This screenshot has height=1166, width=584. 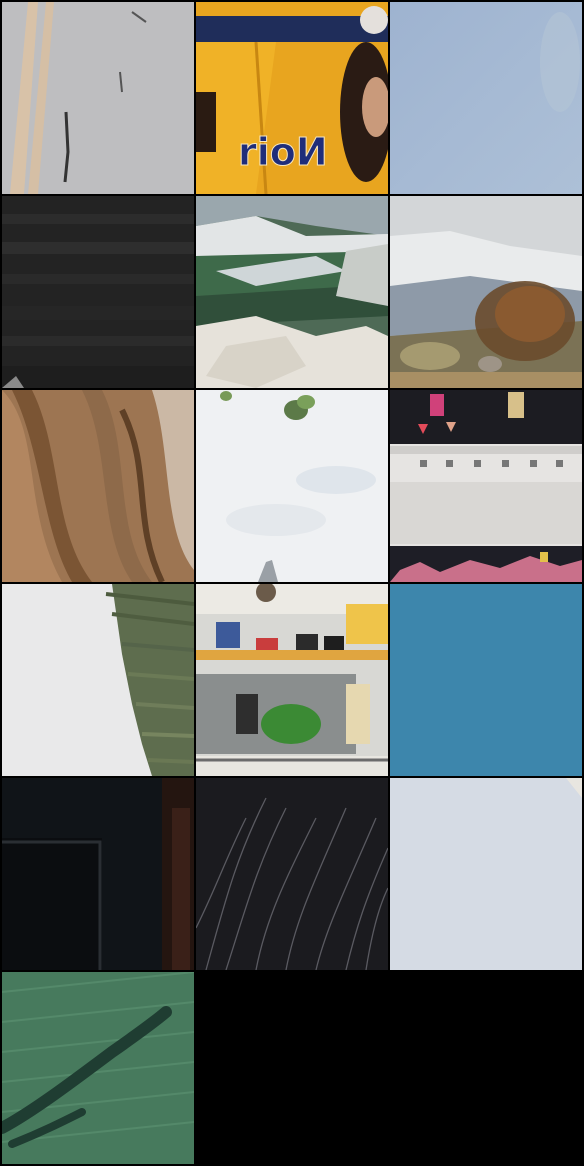 What do you see at coordinates (486, 98) in the screenshot?
I see `tile-blue-sky` at bounding box center [486, 98].